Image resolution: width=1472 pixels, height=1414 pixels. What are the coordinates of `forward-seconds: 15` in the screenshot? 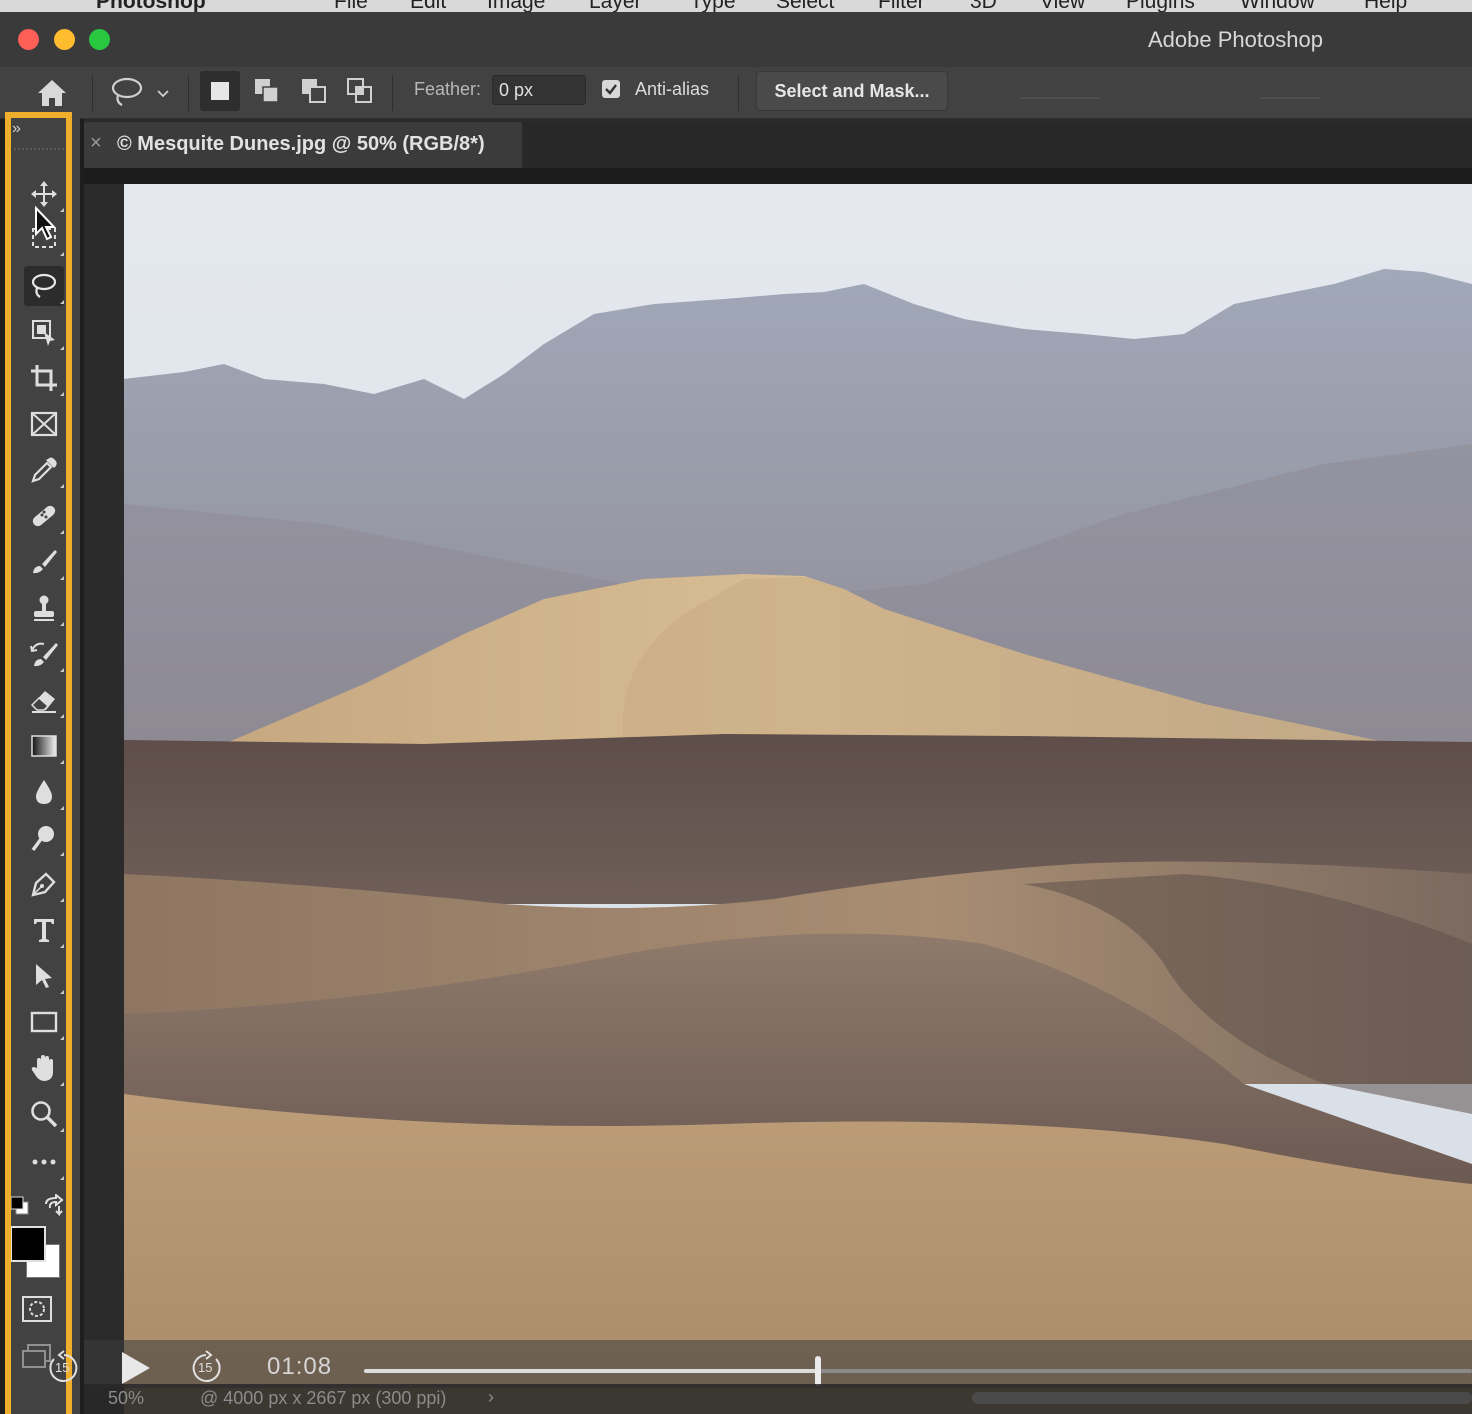 It's located at (205, 1367).